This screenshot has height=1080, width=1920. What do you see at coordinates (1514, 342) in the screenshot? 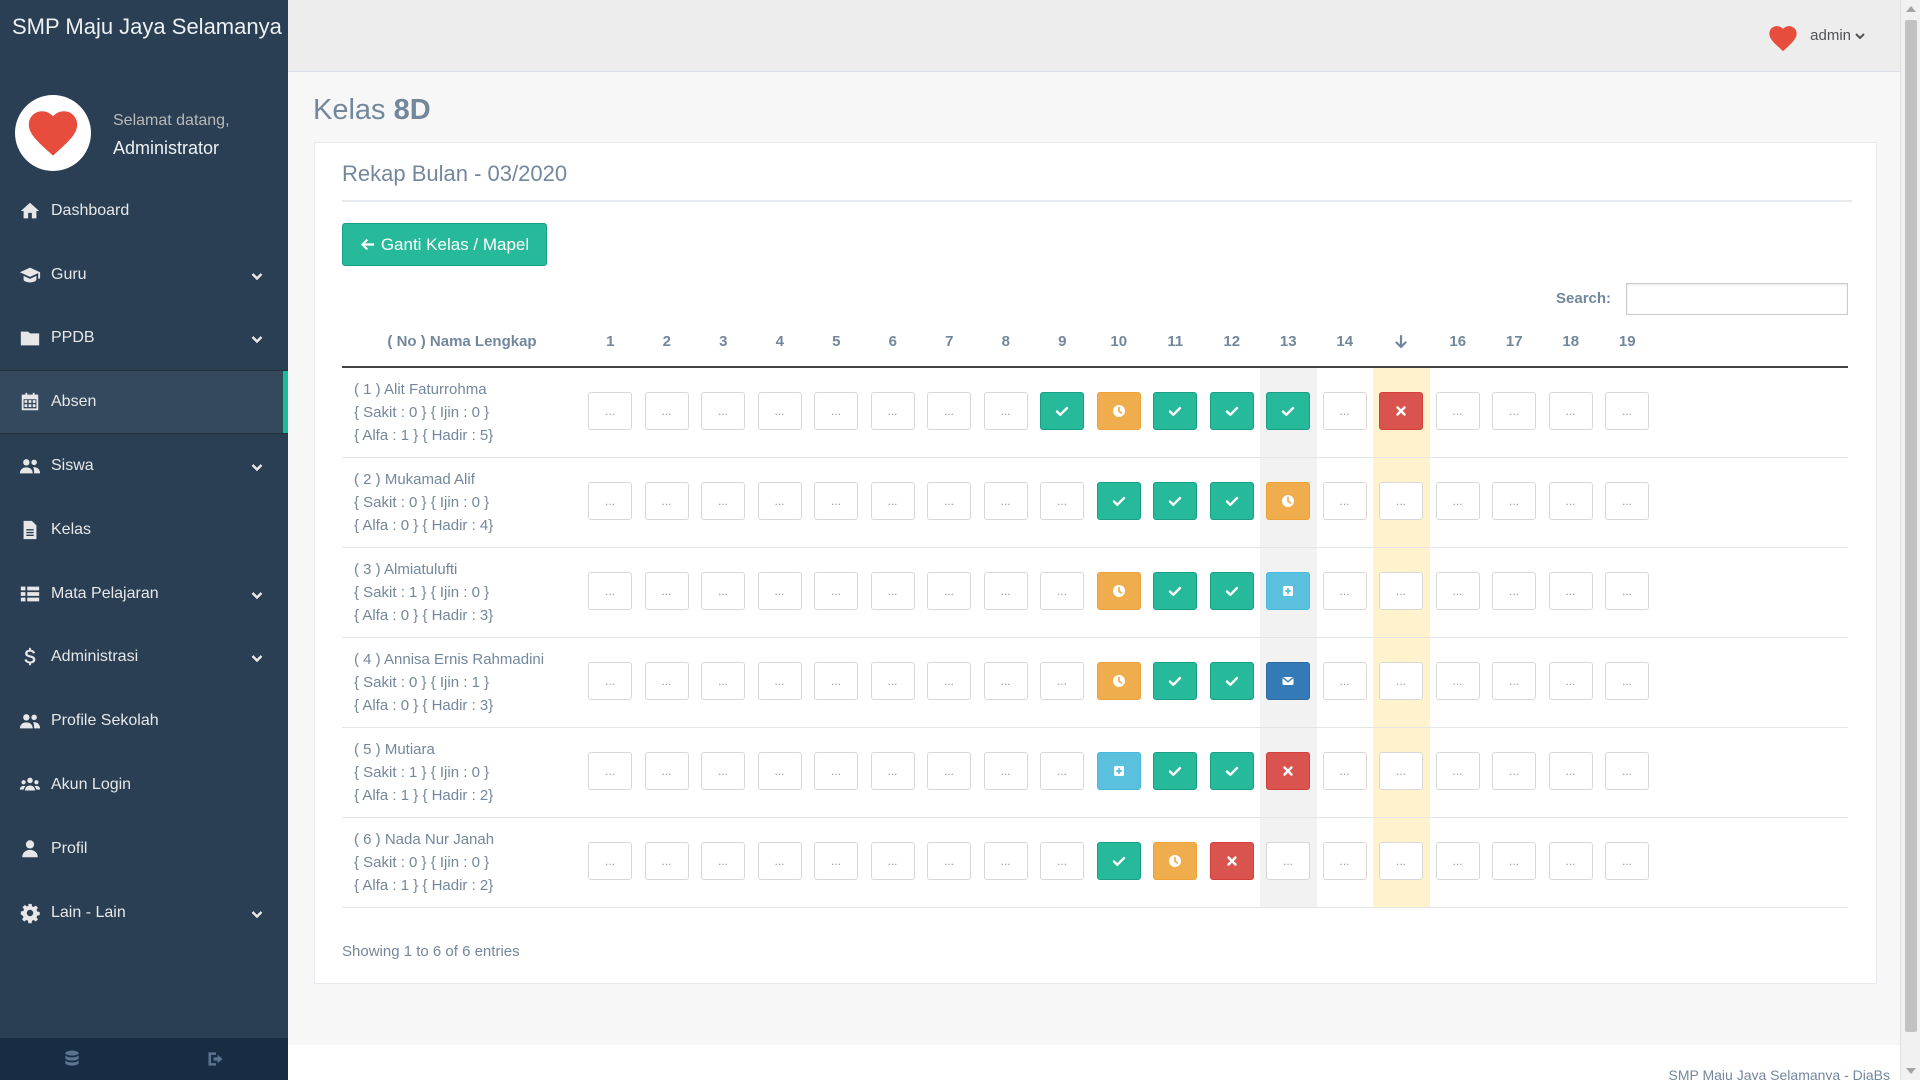
I see `column-header-day: 17` at bounding box center [1514, 342].